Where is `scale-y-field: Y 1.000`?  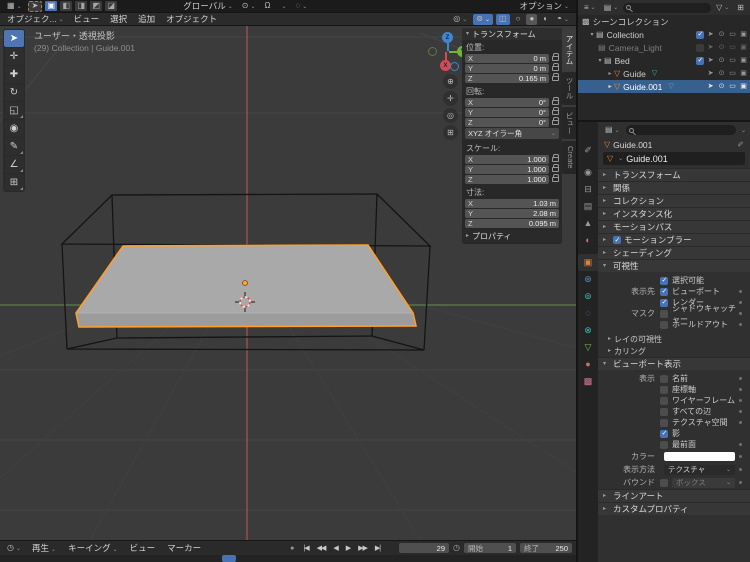
scale-y-field: Y 1.000 is located at coordinates (507, 169).